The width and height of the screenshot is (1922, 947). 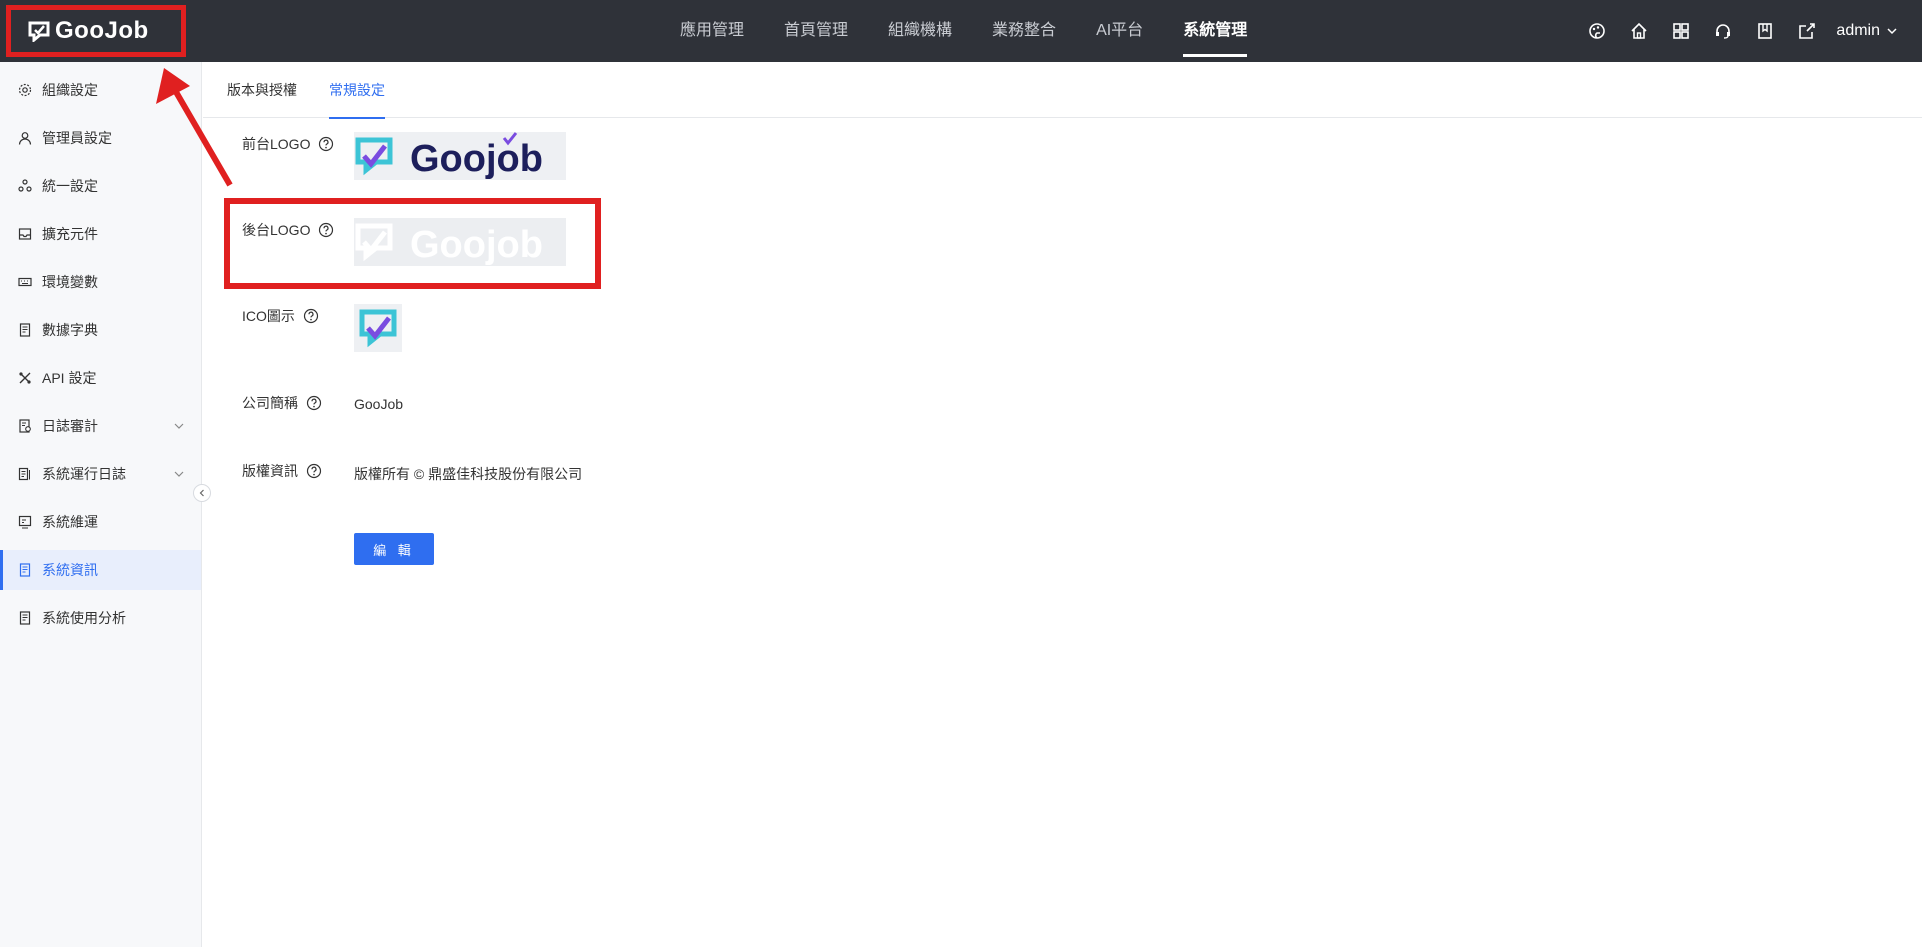 I want to click on sidebar-item-api-settings: API 設定, so click(x=100, y=378).